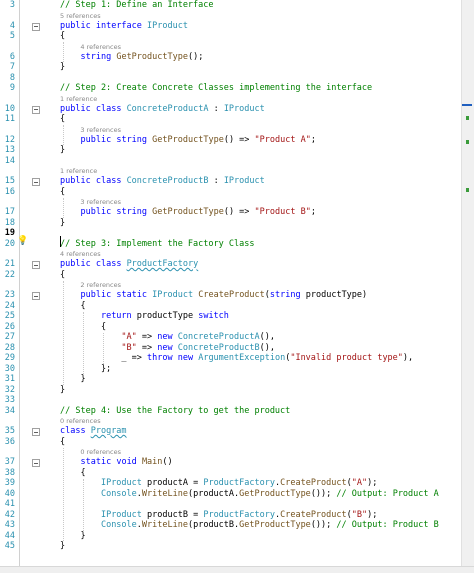 The width and height of the screenshot is (474, 573). What do you see at coordinates (230, 462) in the screenshot?
I see `code-line: 37 static void Main()` at bounding box center [230, 462].